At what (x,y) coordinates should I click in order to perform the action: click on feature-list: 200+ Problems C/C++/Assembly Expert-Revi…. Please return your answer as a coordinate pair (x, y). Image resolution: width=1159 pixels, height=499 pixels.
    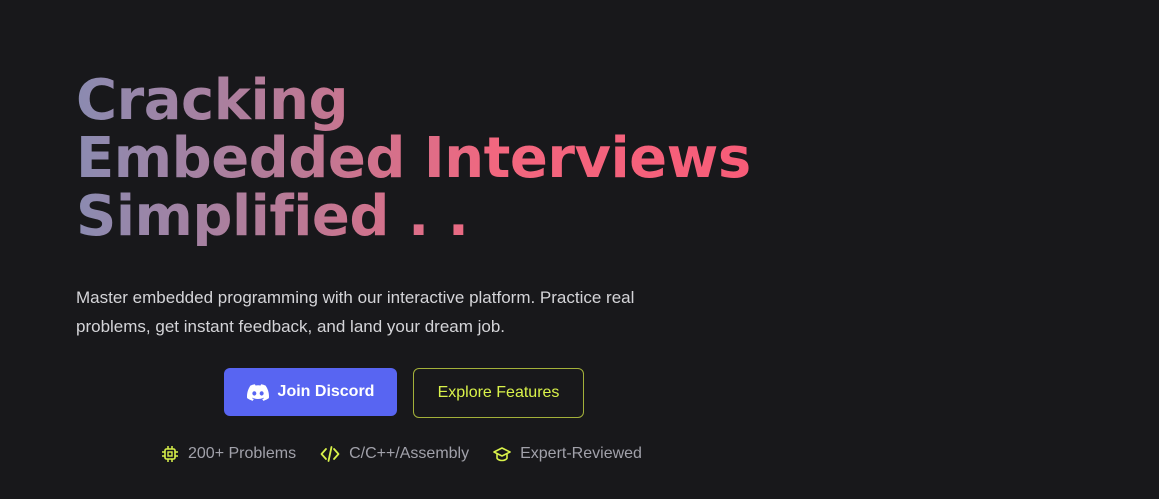
    Looking at the image, I should click on (413, 454).